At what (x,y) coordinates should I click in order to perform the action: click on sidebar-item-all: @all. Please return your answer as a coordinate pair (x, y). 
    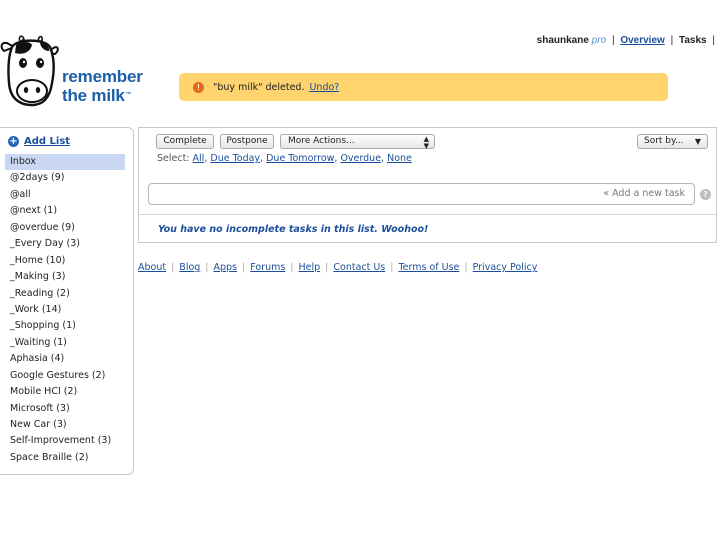
    Looking at the image, I should click on (65, 195).